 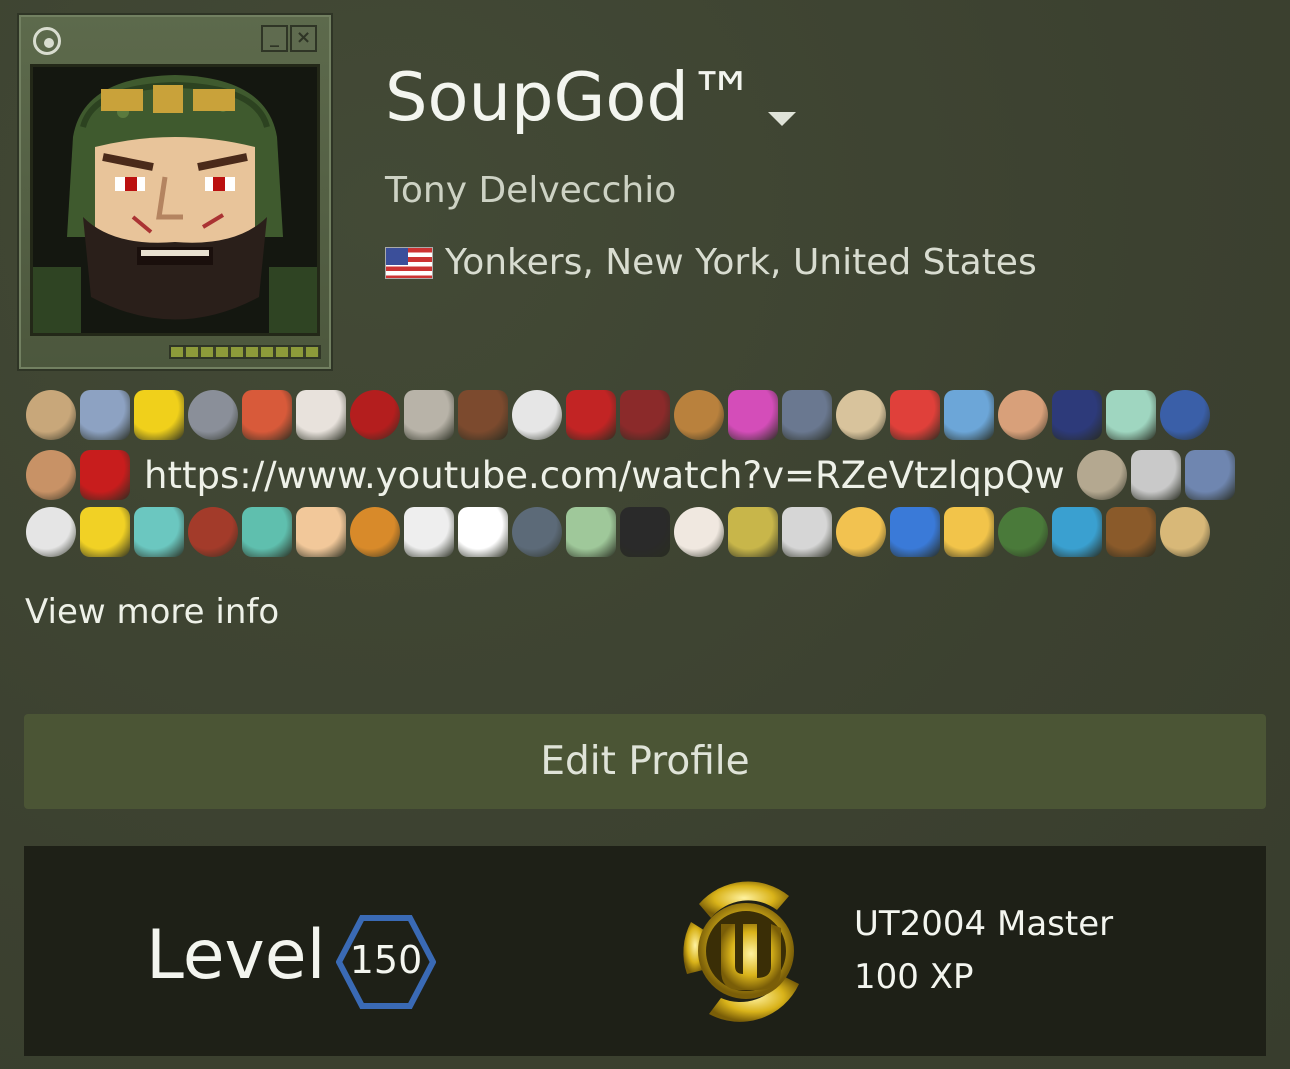 What do you see at coordinates (645, 761) in the screenshot?
I see `edit-profile-button: Edit Profile` at bounding box center [645, 761].